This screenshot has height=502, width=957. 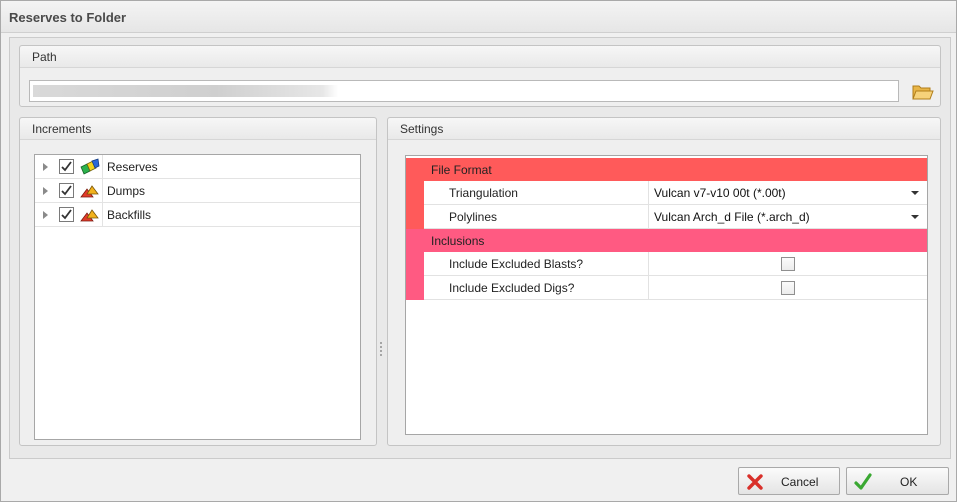 What do you see at coordinates (66, 190) in the screenshot?
I see `dumps-checkbox` at bounding box center [66, 190].